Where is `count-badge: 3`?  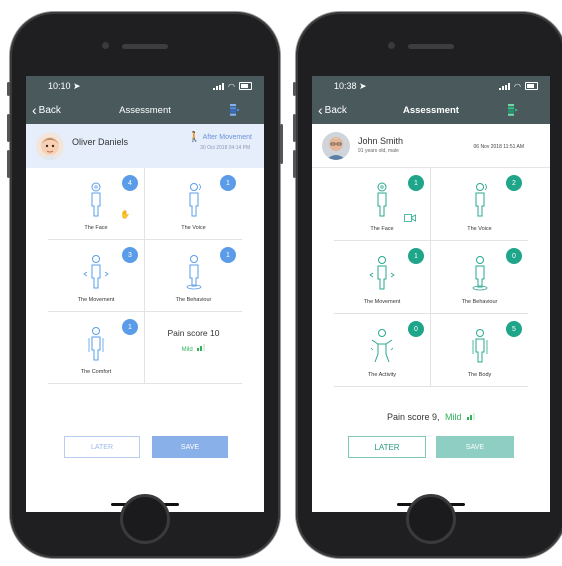
count-badge: 3 is located at coordinates (130, 255).